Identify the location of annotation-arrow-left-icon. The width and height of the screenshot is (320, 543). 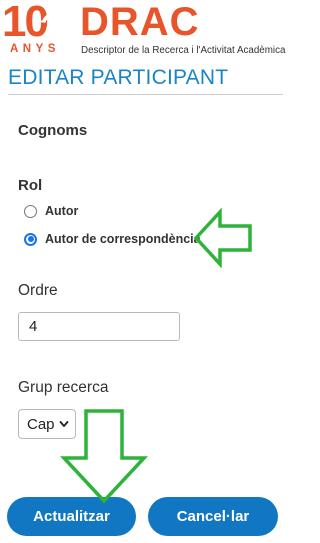
(222, 238).